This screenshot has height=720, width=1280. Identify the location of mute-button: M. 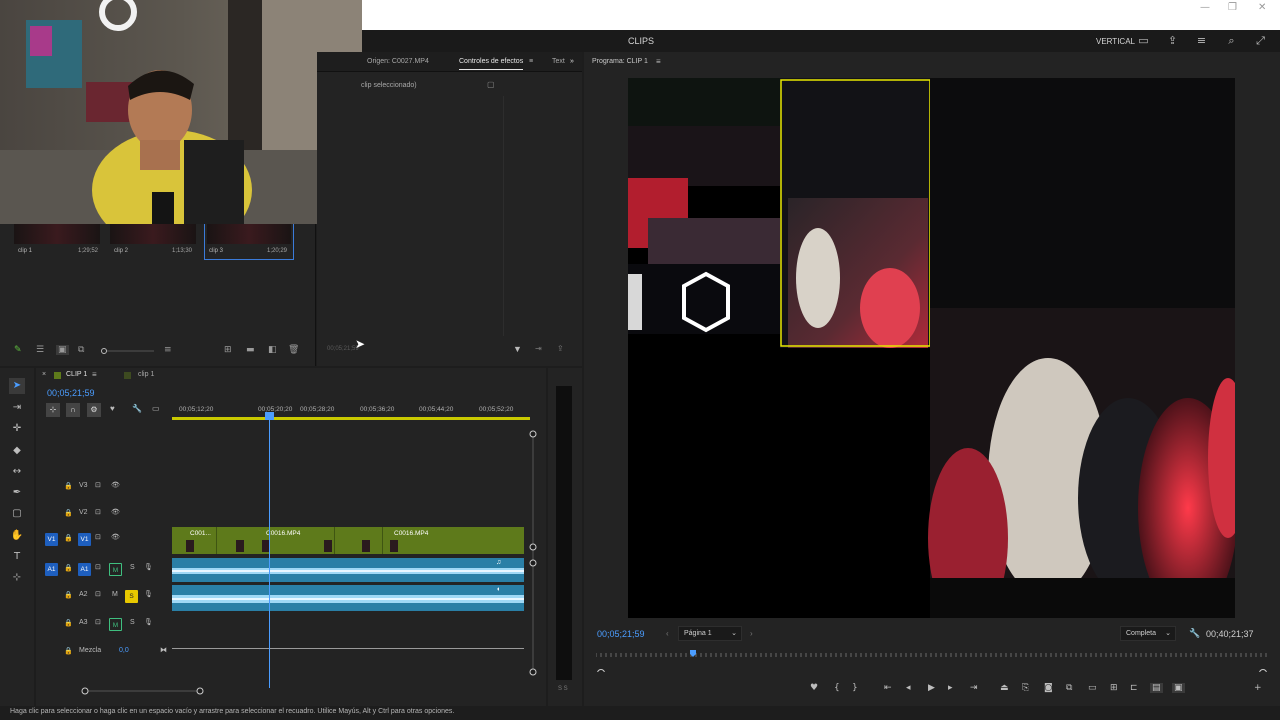
(115, 594).